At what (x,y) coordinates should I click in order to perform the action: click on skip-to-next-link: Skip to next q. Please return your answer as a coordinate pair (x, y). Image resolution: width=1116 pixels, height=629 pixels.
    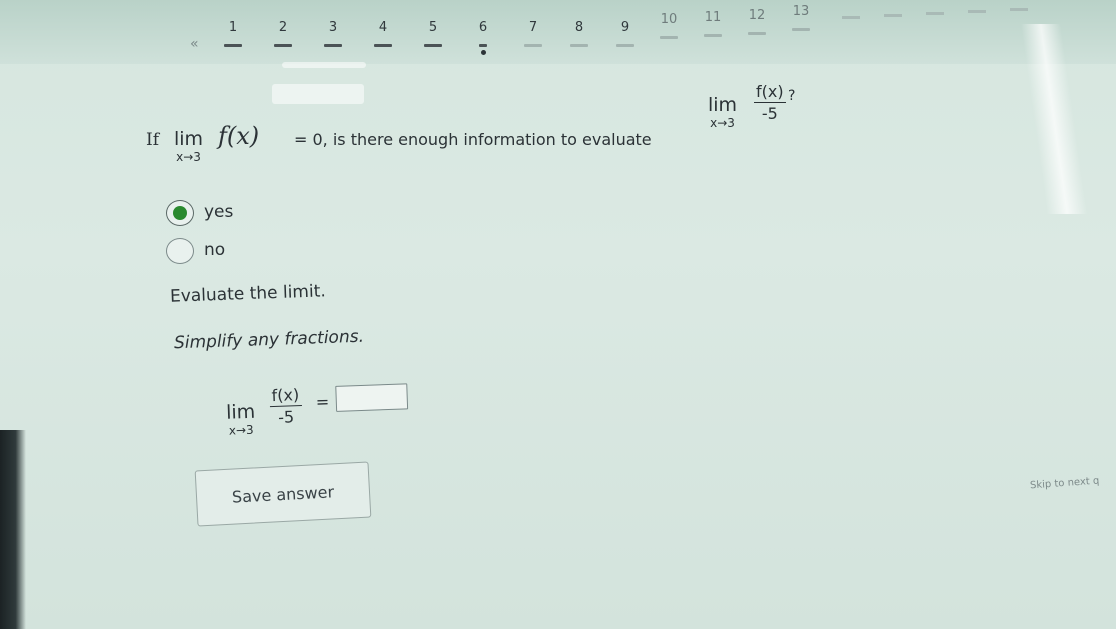
    Looking at the image, I should click on (1065, 484).